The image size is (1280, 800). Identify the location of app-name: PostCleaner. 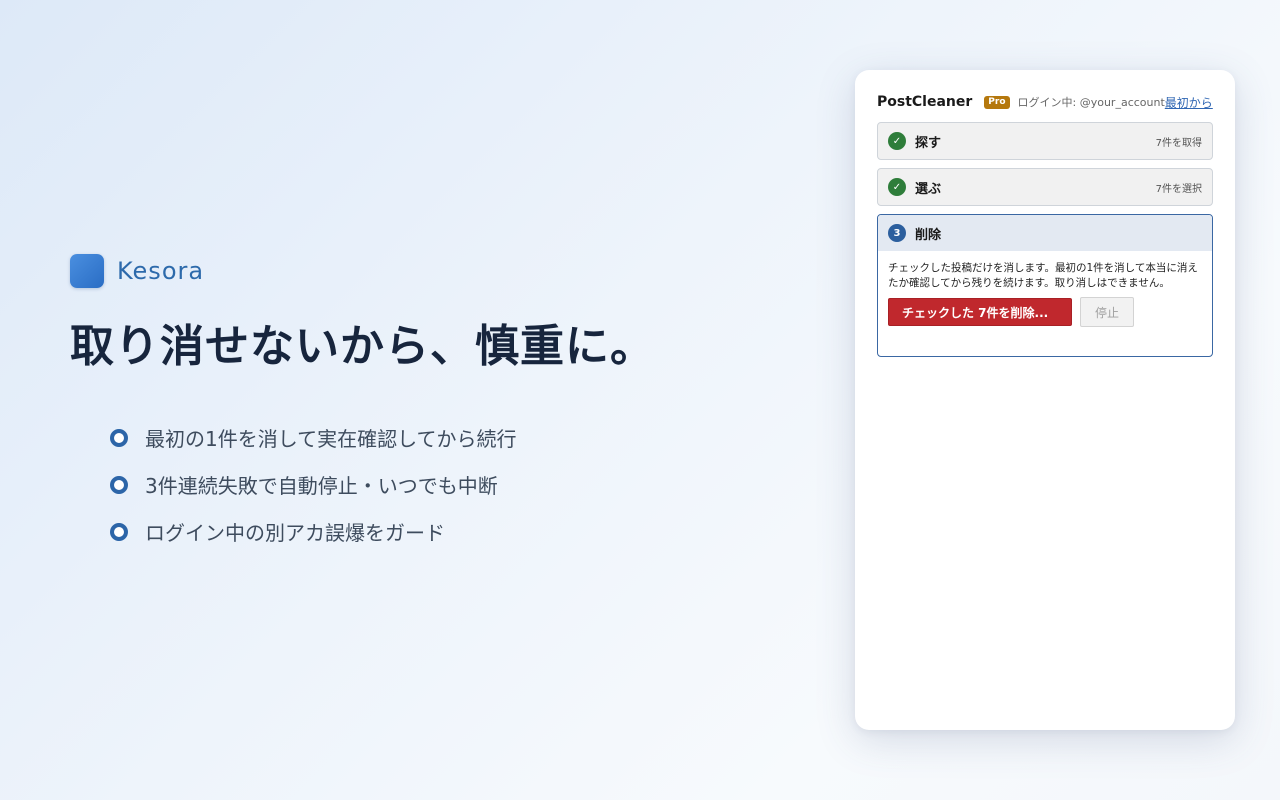
(925, 102).